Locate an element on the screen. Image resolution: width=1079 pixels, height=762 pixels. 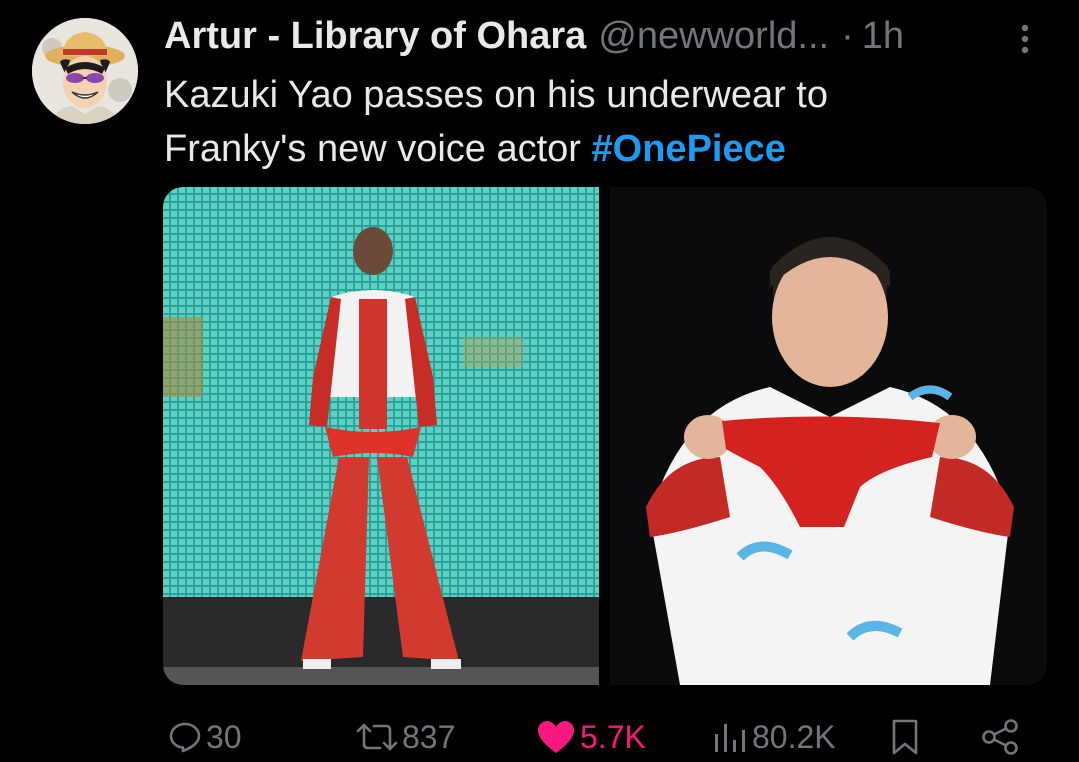
bookmark-icon is located at coordinates (905, 737).